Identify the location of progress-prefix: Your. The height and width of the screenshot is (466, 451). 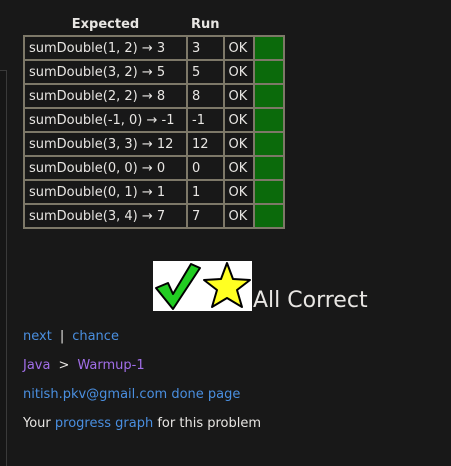
(37, 423).